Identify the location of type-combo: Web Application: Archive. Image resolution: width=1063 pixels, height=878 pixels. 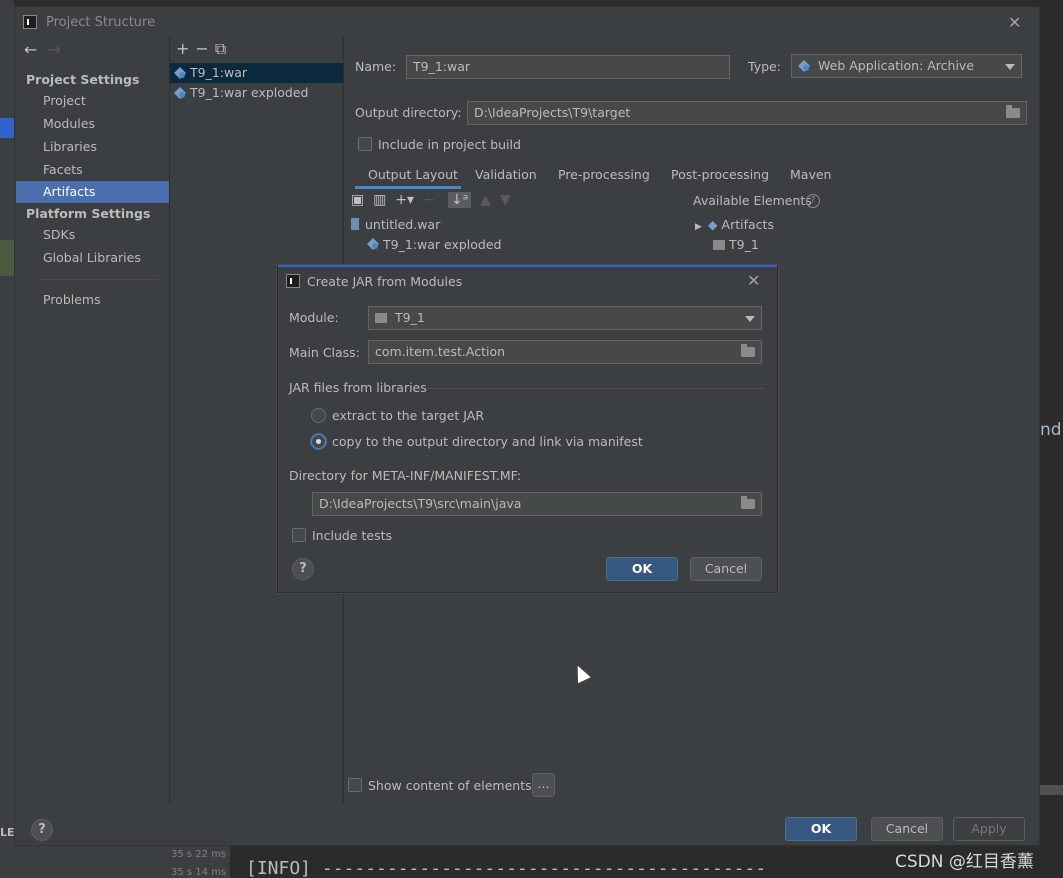
(906, 66).